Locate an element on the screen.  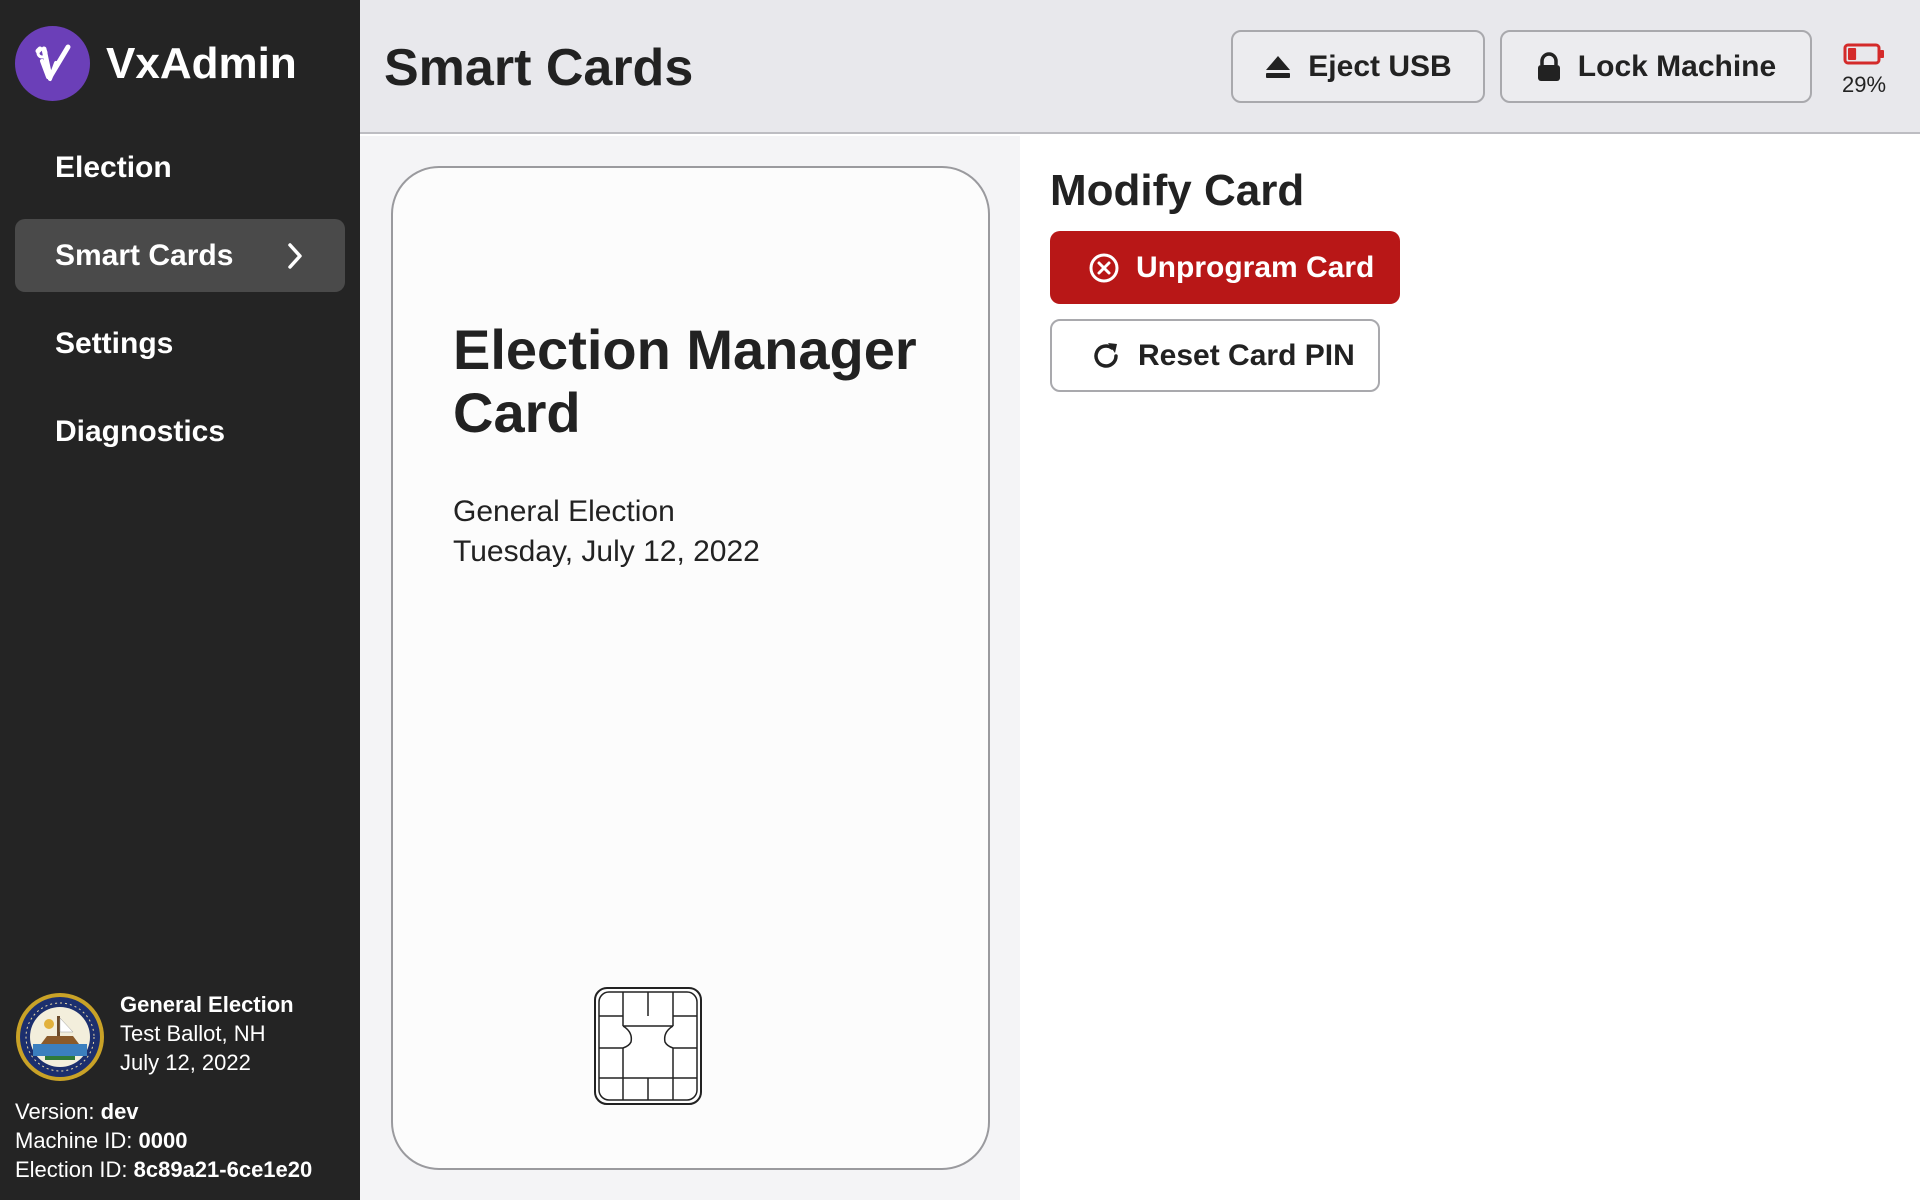
sidebar-item-label: Election is located at coordinates (113, 167).